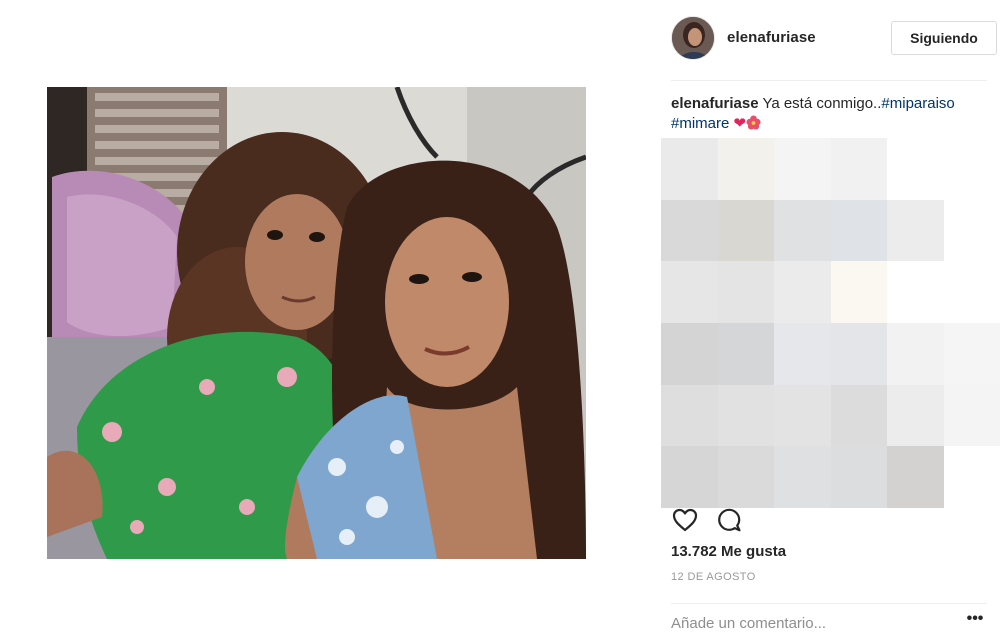  What do you see at coordinates (753, 122) in the screenshot?
I see `hibiscus-emoji-icon` at bounding box center [753, 122].